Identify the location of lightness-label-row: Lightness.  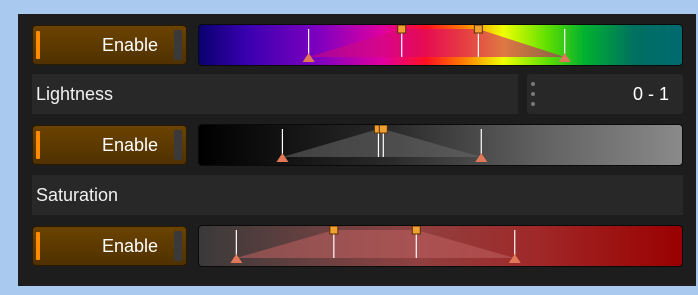
(275, 94).